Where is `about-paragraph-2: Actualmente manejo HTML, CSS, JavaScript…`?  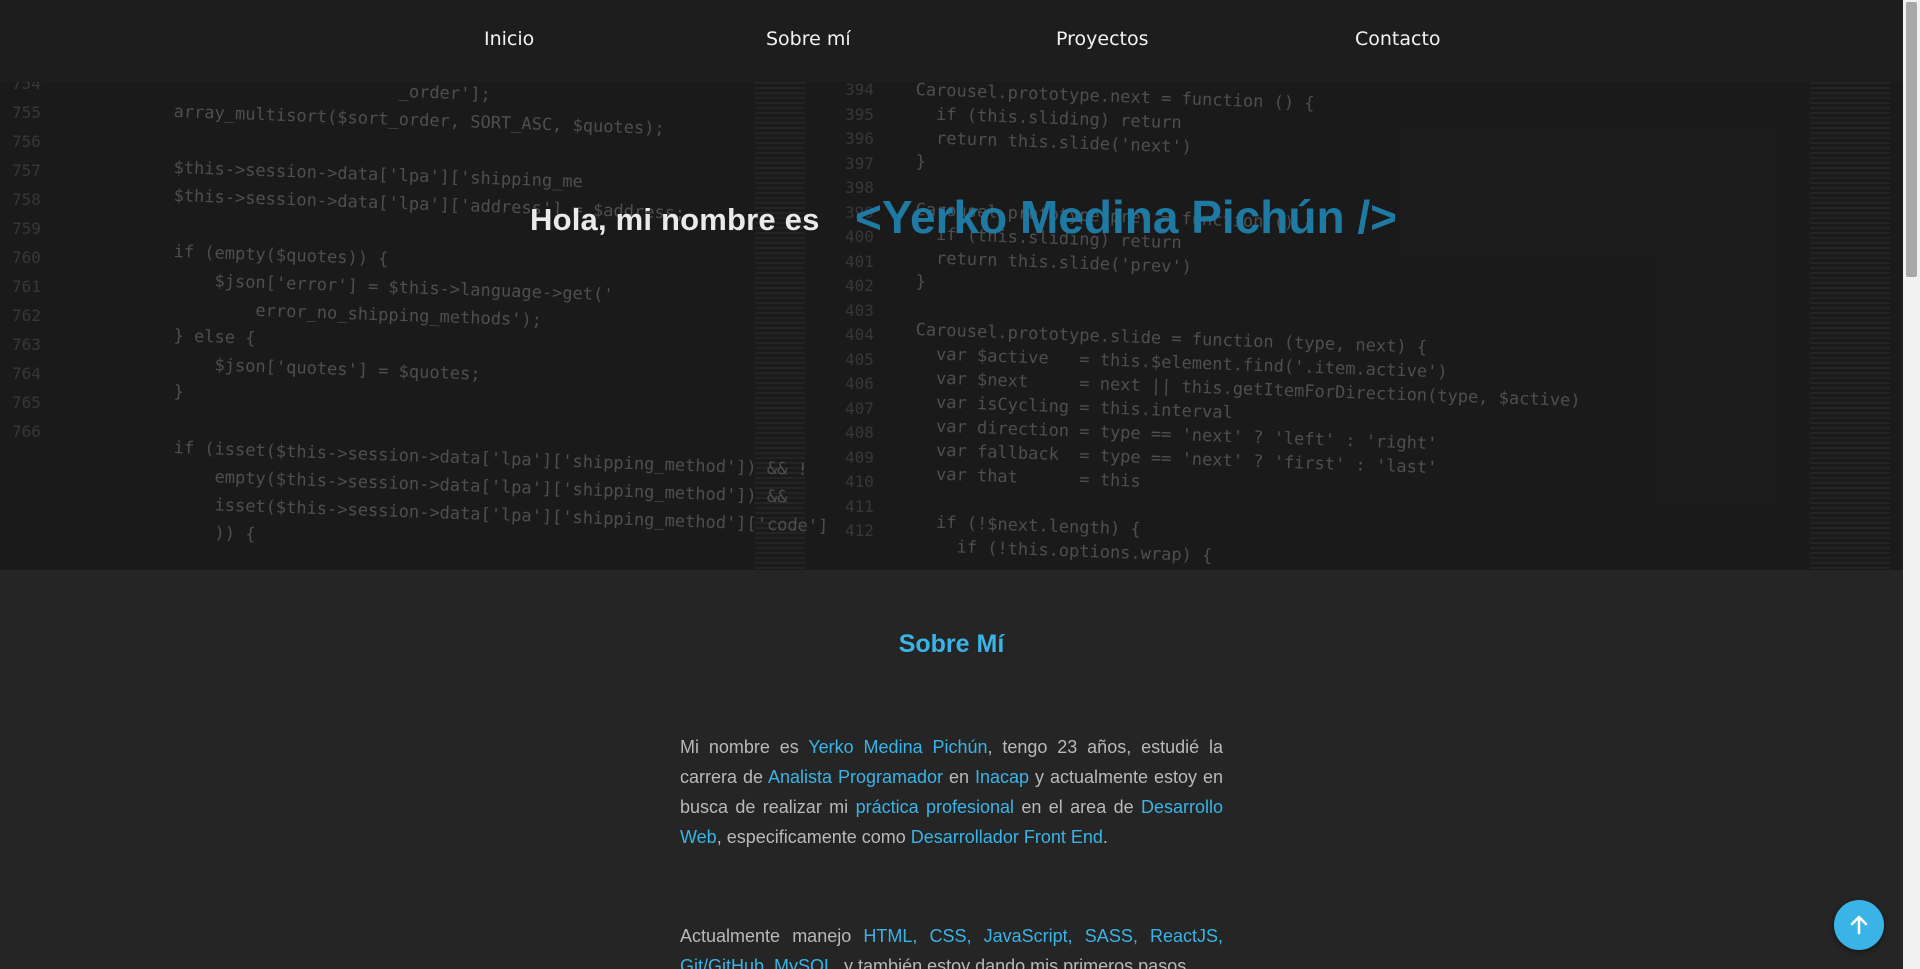
about-paragraph-2: Actualmente manejo HTML, CSS, JavaScript… is located at coordinates (951, 945).